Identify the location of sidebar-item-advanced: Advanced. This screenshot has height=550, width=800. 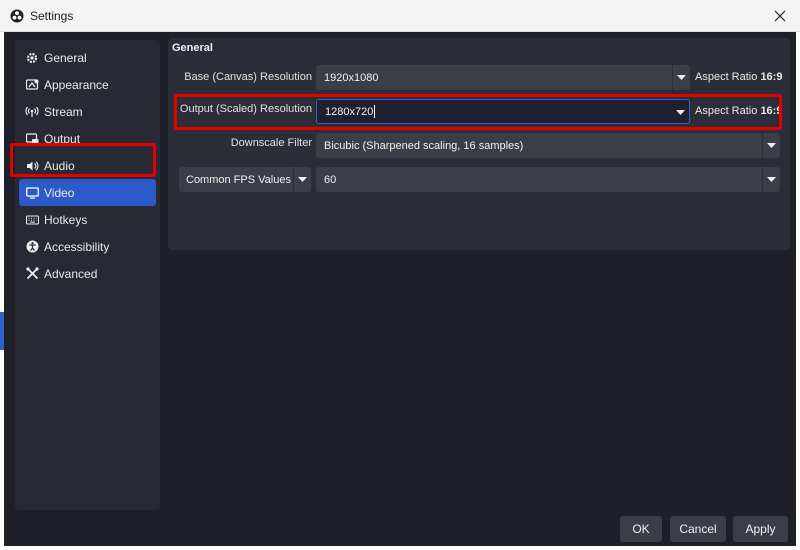
(87, 273).